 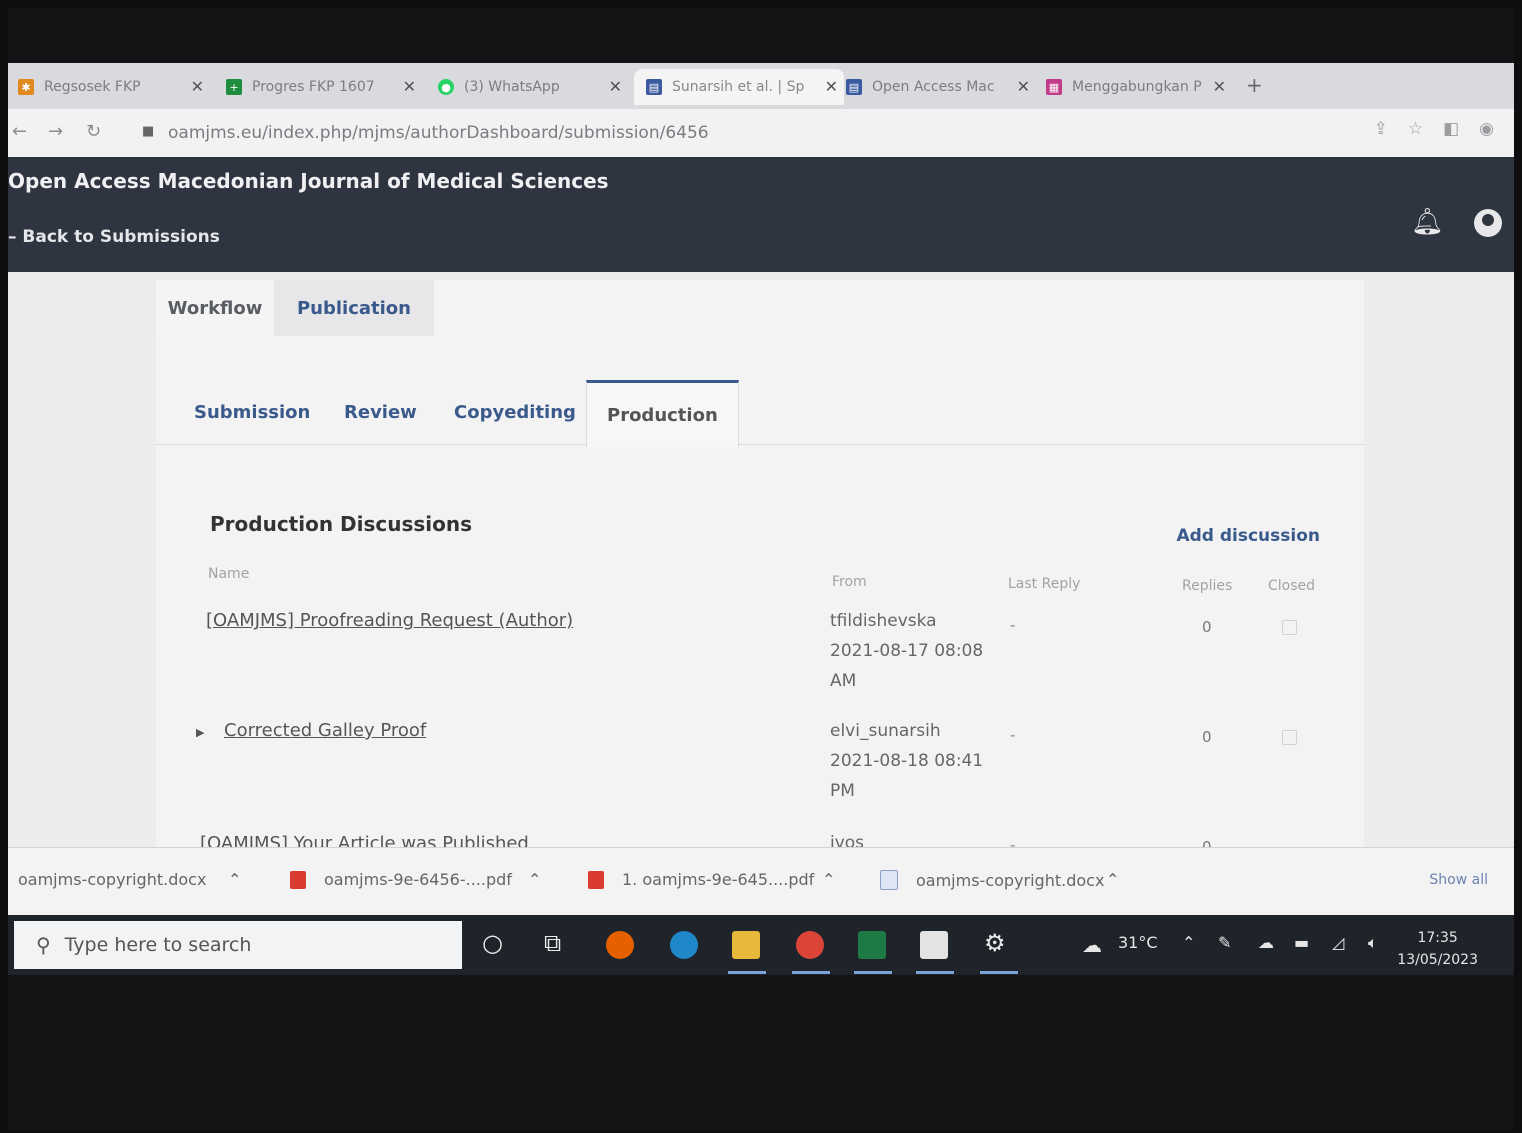 I want to click on lock-icon: ■, so click(x=148, y=131).